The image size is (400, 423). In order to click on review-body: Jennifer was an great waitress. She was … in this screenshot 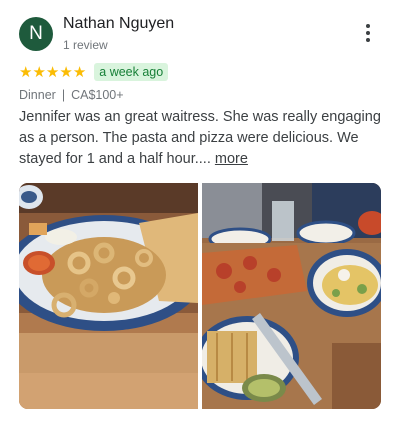, I will do `click(200, 138)`.